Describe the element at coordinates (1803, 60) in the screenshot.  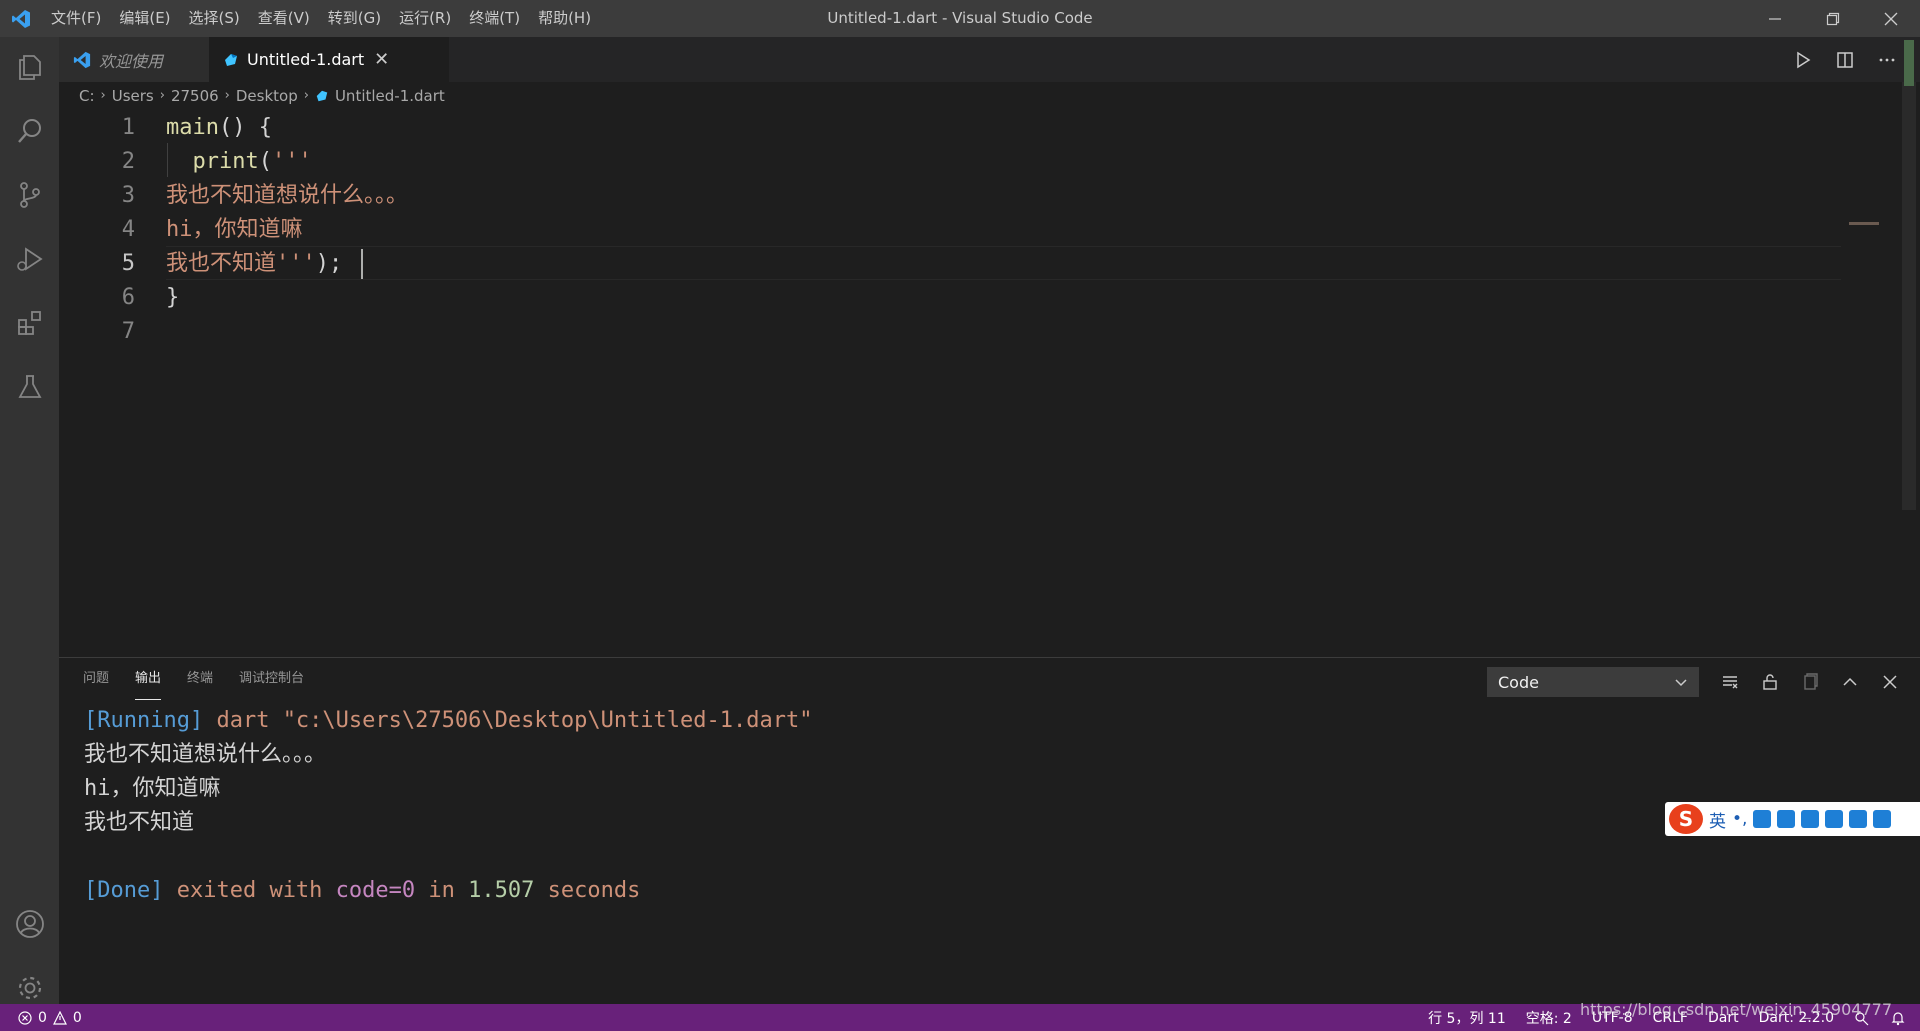
I see `run-file-button` at that location.